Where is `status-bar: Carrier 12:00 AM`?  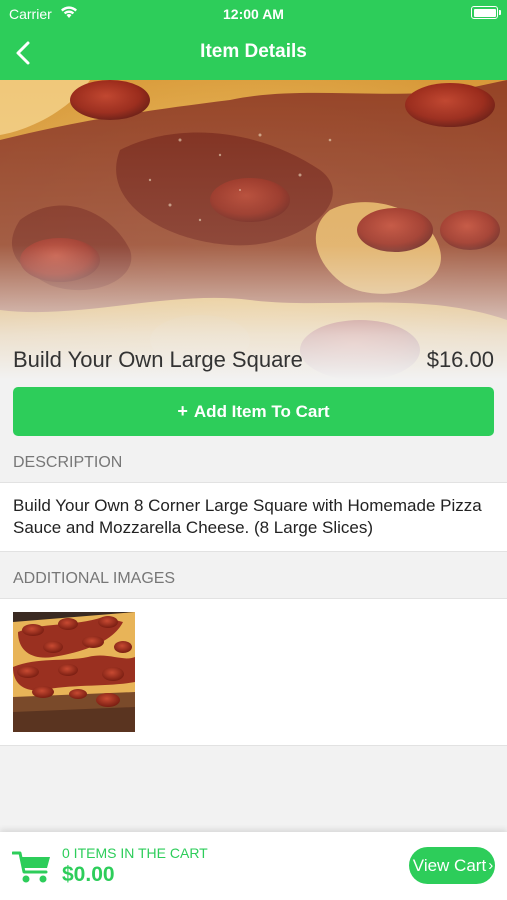 status-bar: Carrier 12:00 AM is located at coordinates (253, 14).